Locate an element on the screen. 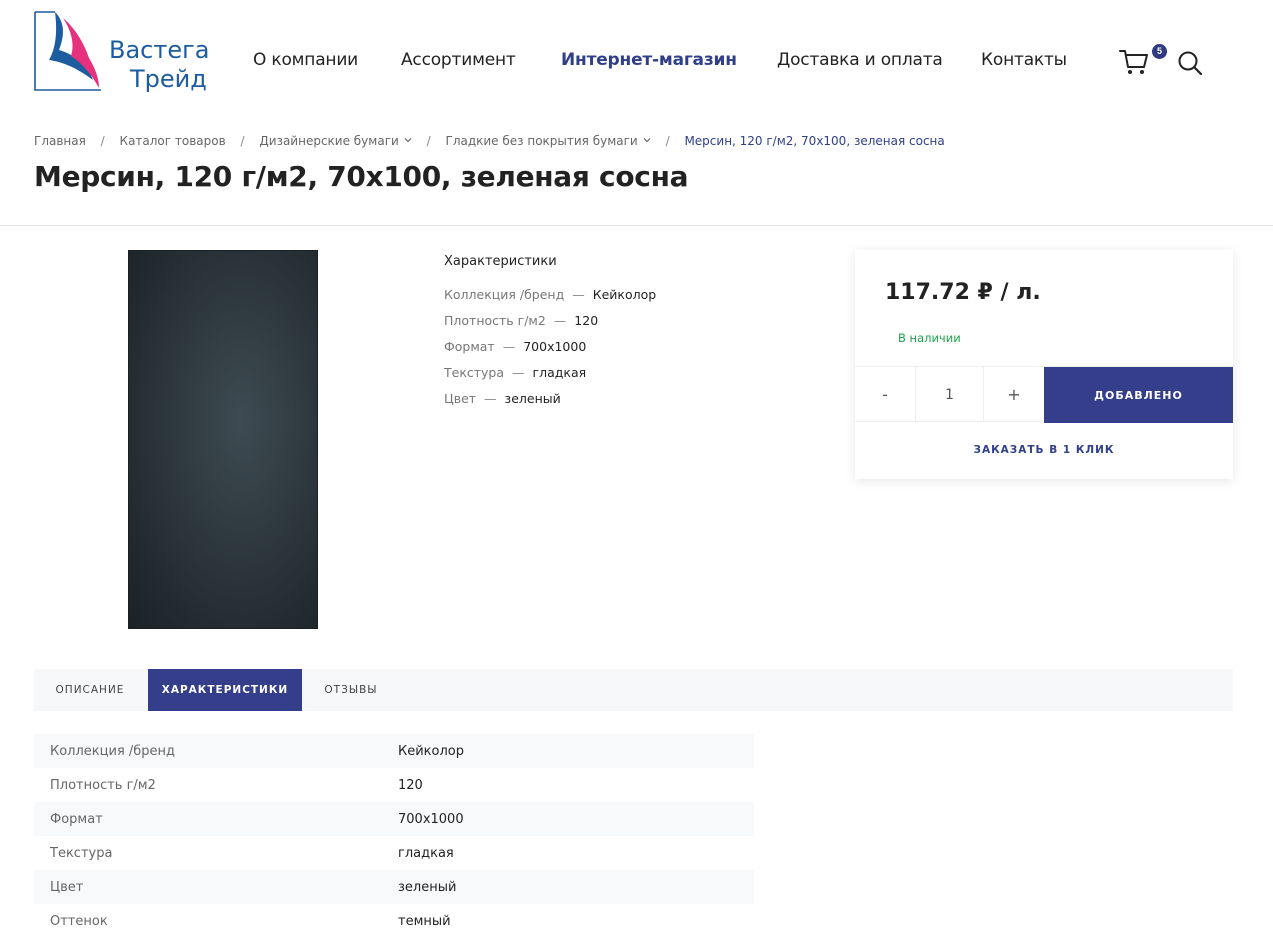 This screenshot has width=1273, height=950. characteristic-row: Цвет — зеленый is located at coordinates (550, 404).